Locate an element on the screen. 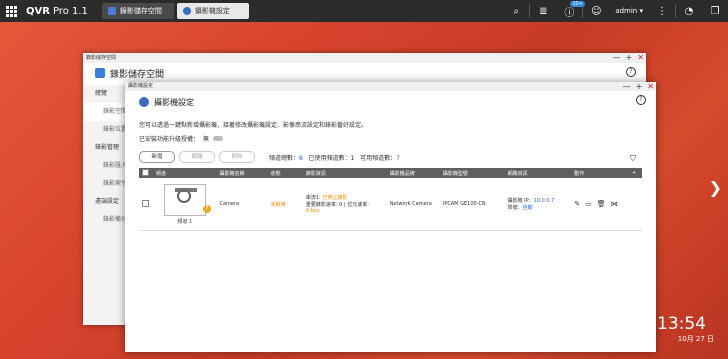 This screenshot has width=728, height=359. more-icon: ⋮ is located at coordinates (662, 11).